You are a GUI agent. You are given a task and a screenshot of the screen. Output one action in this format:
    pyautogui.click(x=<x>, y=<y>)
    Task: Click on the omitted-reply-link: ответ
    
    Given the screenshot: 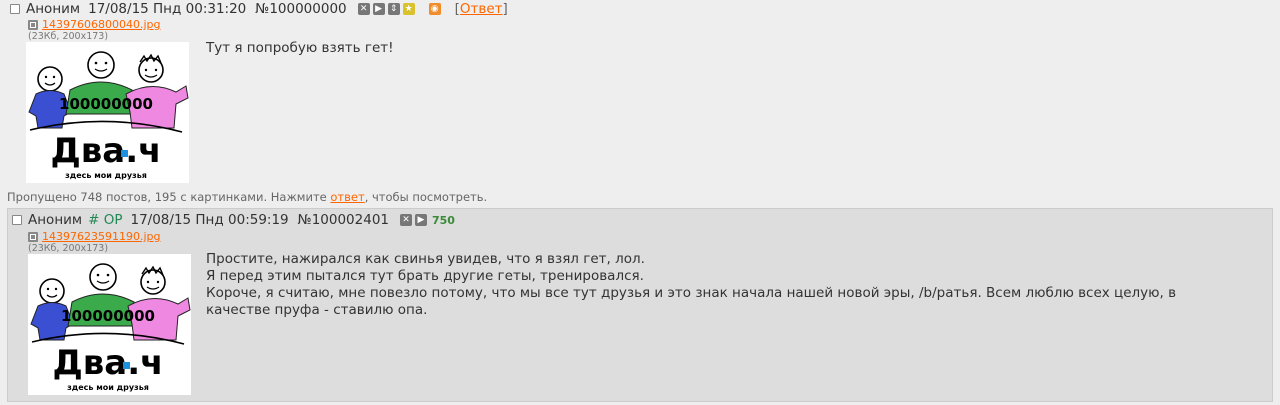 What is the action you would take?
    pyautogui.click(x=347, y=197)
    